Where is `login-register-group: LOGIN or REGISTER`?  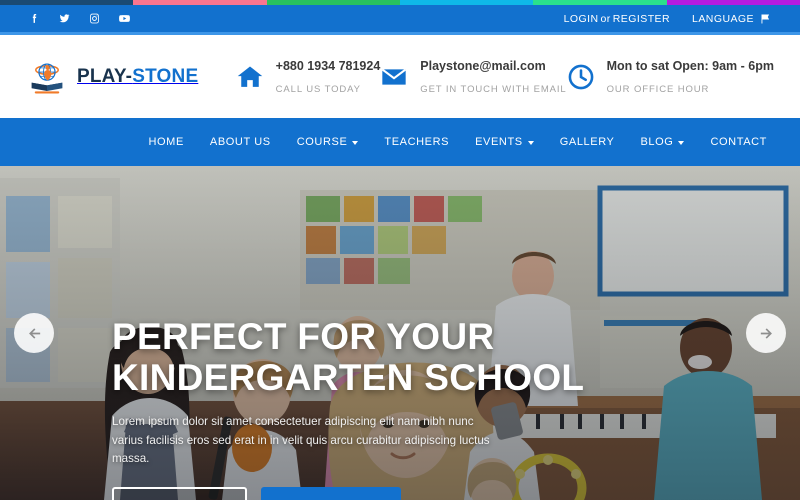
login-register-group: LOGIN or REGISTER is located at coordinates (617, 19).